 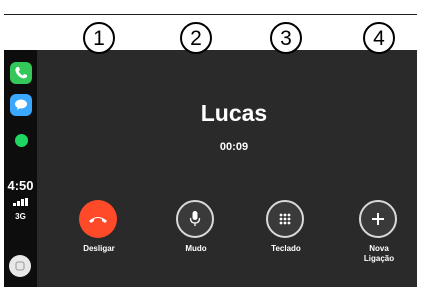 I want to click on microphone-icon, so click(x=195, y=218).